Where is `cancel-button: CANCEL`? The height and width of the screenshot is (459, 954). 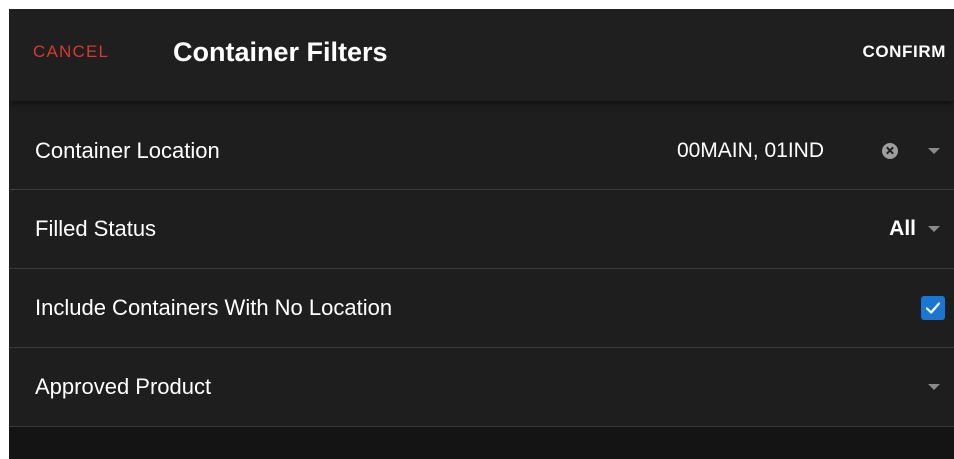 cancel-button: CANCEL is located at coordinates (71, 52).